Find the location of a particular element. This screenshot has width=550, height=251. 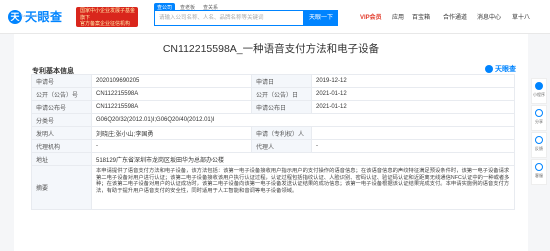

feedback-label: 反馈 is located at coordinates (539, 148).